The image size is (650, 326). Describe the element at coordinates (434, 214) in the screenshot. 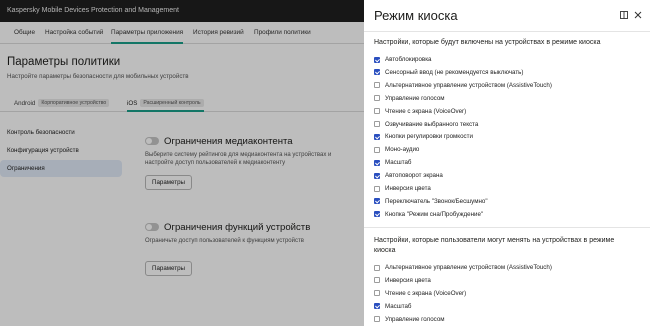

I see `option-label: Кнопка "Режим сна/Пробуждение"` at that location.